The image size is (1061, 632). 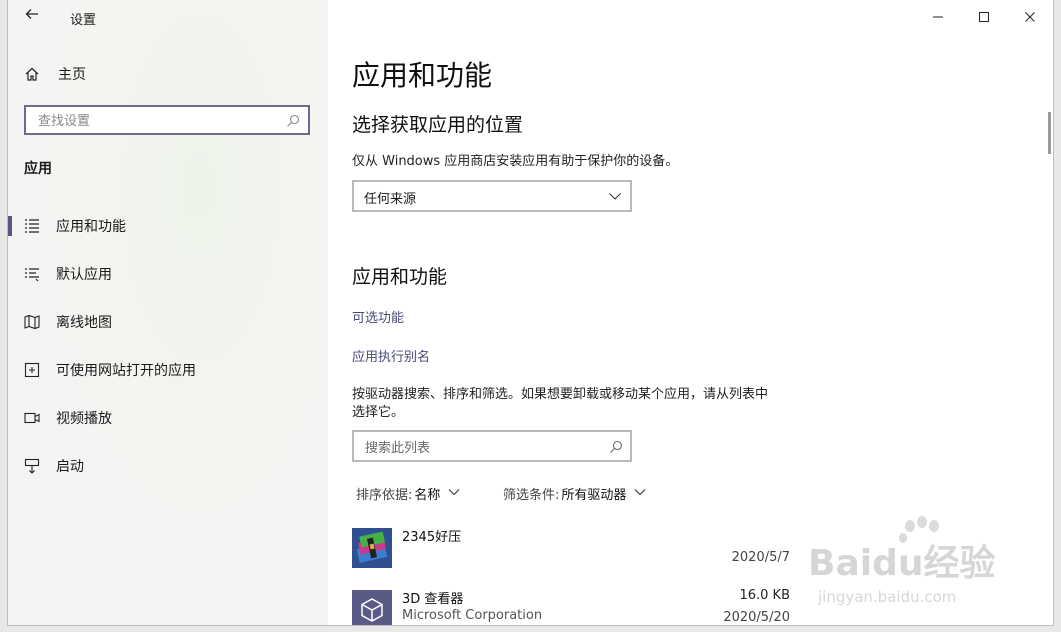 What do you see at coordinates (126, 371) in the screenshot?
I see `nav-item-label: 可使用网站打开的应用` at bounding box center [126, 371].